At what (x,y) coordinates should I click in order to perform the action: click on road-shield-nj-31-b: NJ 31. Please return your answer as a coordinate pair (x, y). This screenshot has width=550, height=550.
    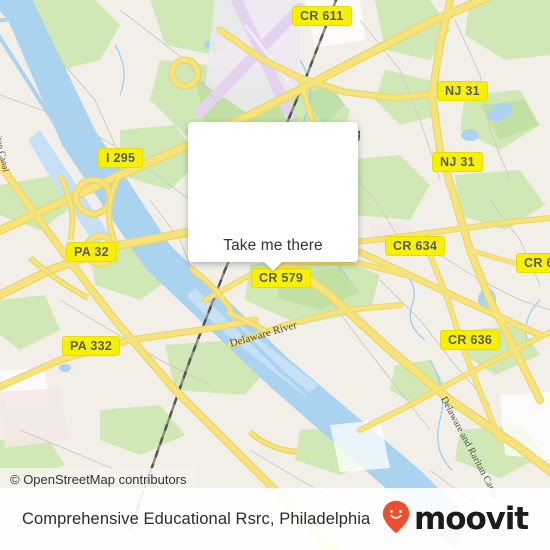
    Looking at the image, I should click on (457, 162).